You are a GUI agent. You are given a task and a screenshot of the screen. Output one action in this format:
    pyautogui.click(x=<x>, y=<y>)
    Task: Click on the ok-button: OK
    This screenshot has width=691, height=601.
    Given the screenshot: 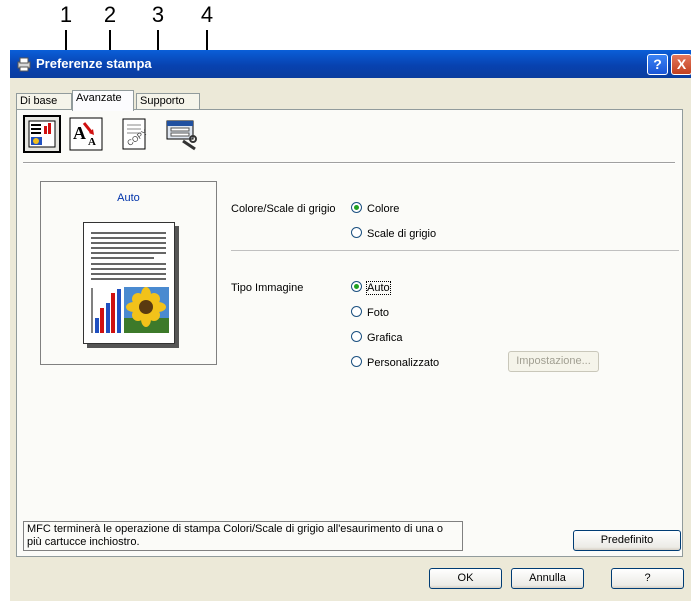 What is the action you would take?
    pyautogui.click(x=465, y=578)
    